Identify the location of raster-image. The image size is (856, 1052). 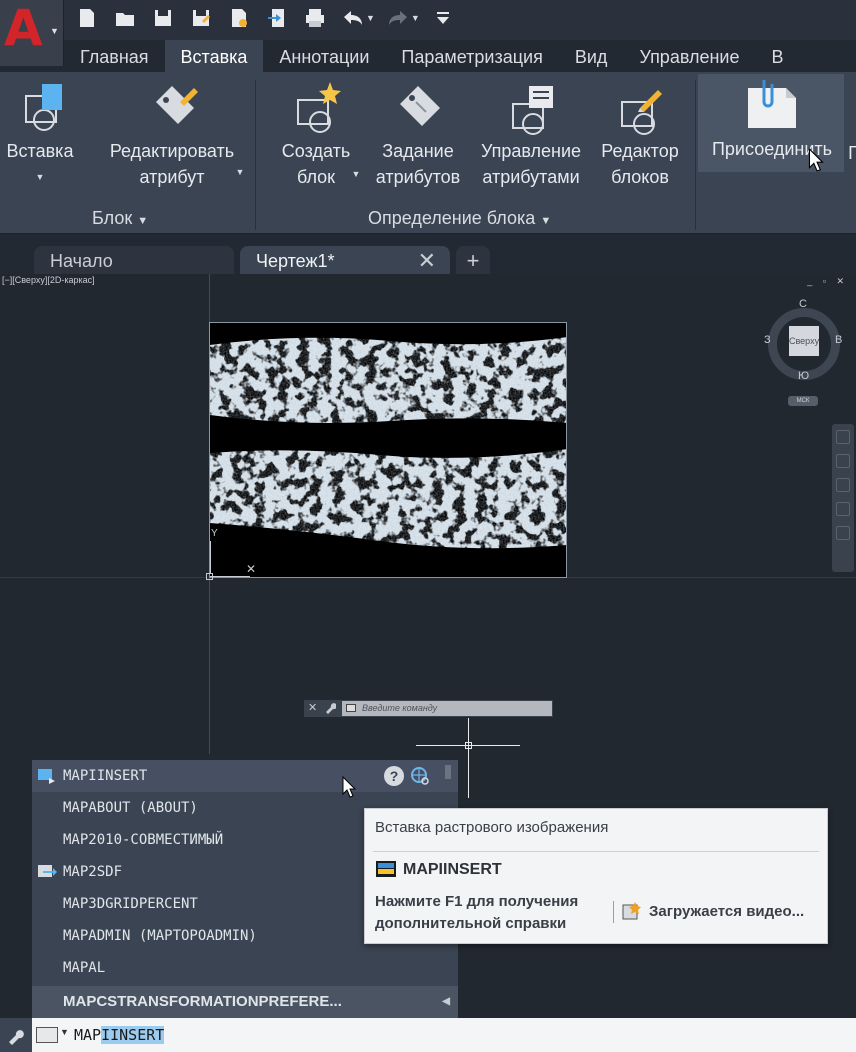
(388, 450).